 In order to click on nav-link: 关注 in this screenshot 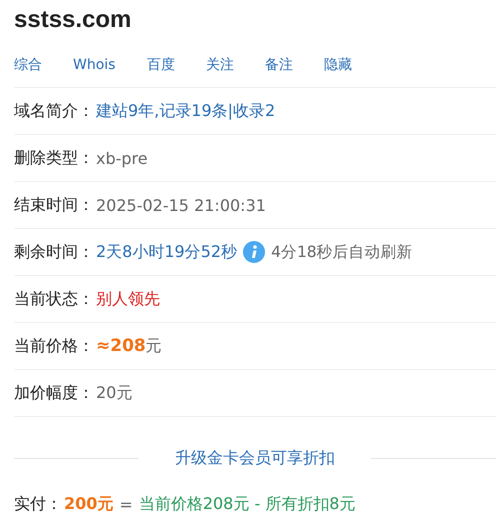, I will do `click(235, 65)`.